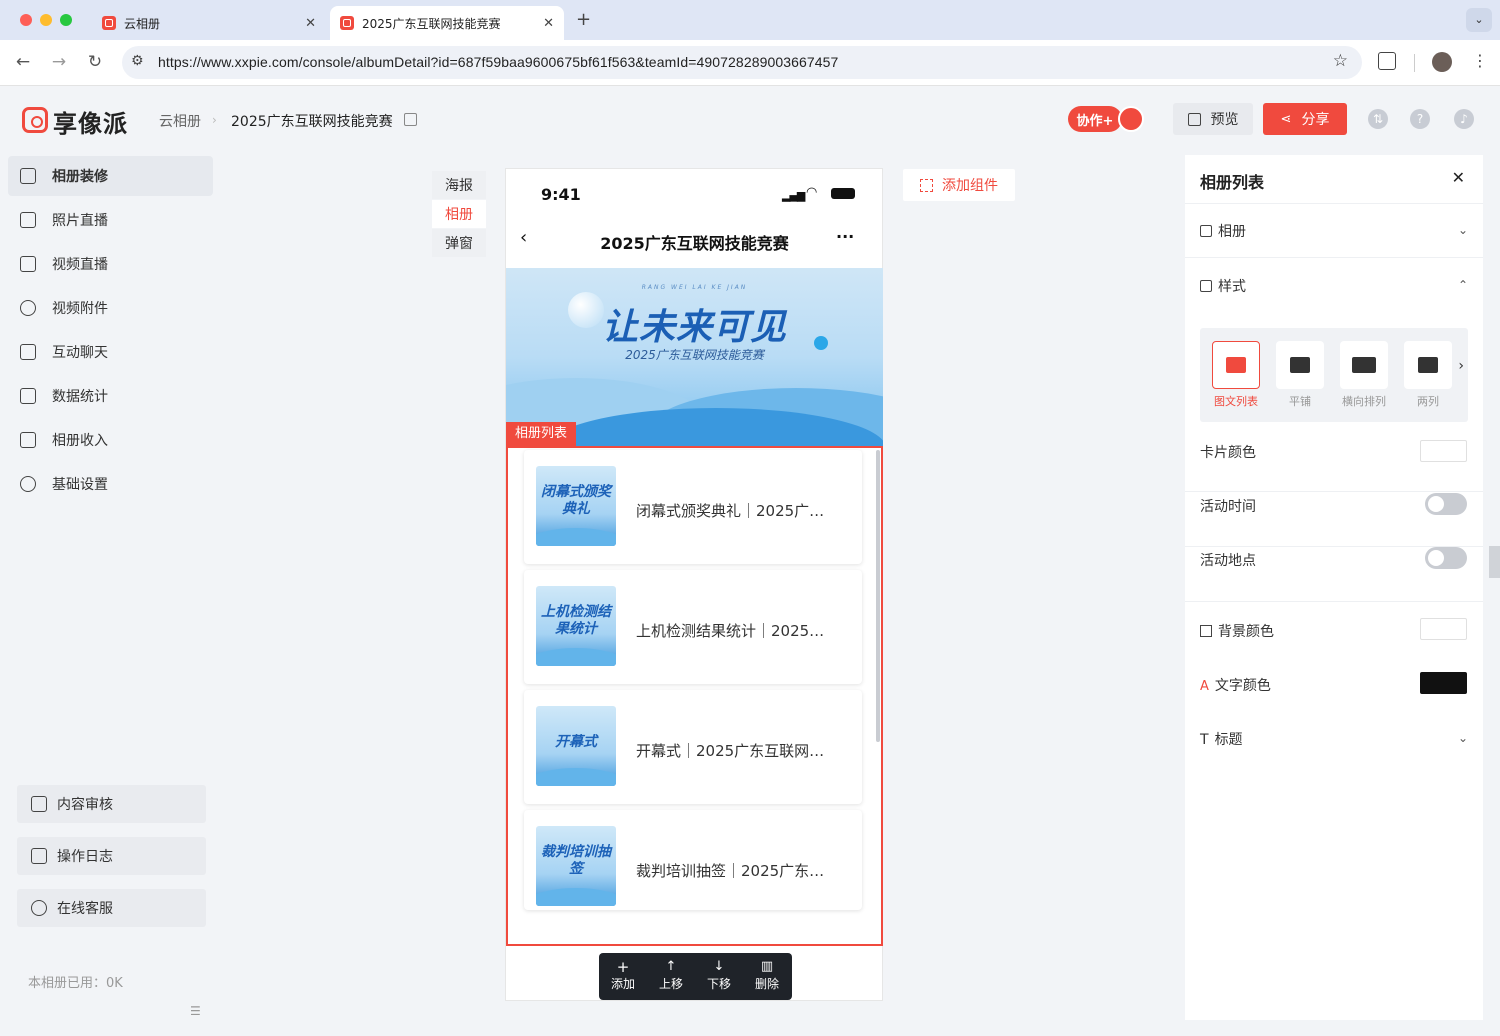  Describe the element at coordinates (1446, 504) in the screenshot. I see `activity-time-toggle` at that location.